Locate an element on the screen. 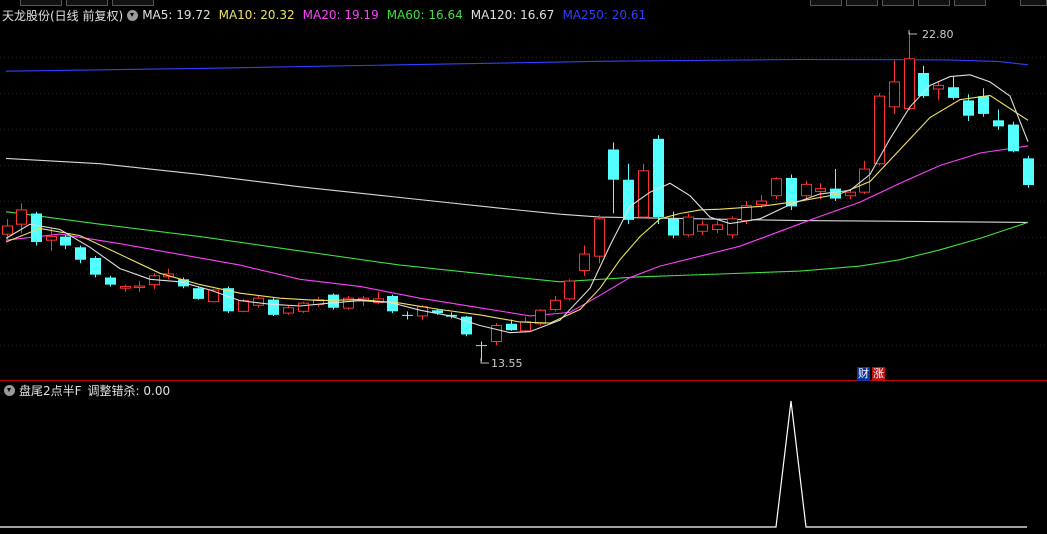 This screenshot has height=534, width=1047. ma60-line is located at coordinates (517, 247).